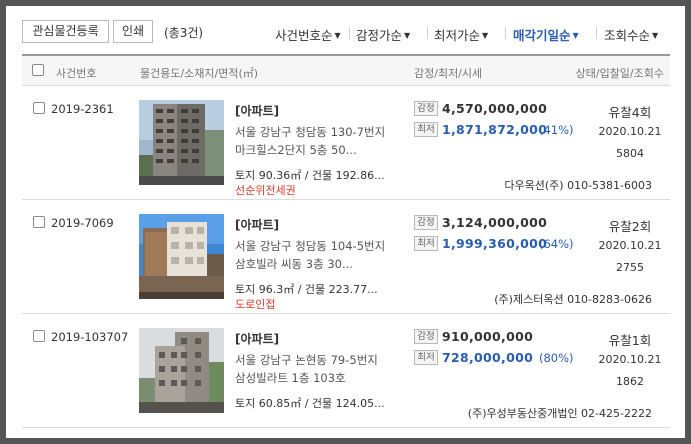 The height and width of the screenshot is (444, 691). I want to click on case-number: 2019-2361, so click(82, 109).